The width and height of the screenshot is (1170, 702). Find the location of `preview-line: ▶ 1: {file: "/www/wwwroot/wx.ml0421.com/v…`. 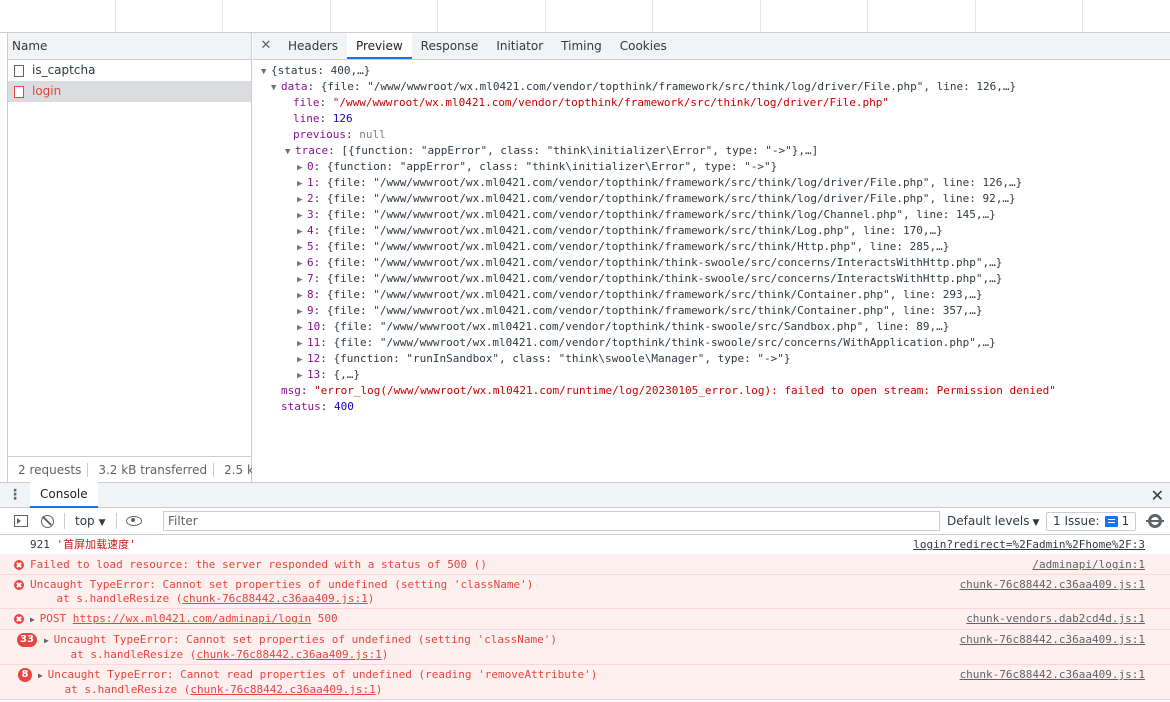

preview-line: ▶ 1: {file: "/www/wwwroot/wx.ml0421.com/v… is located at coordinates (711, 183).